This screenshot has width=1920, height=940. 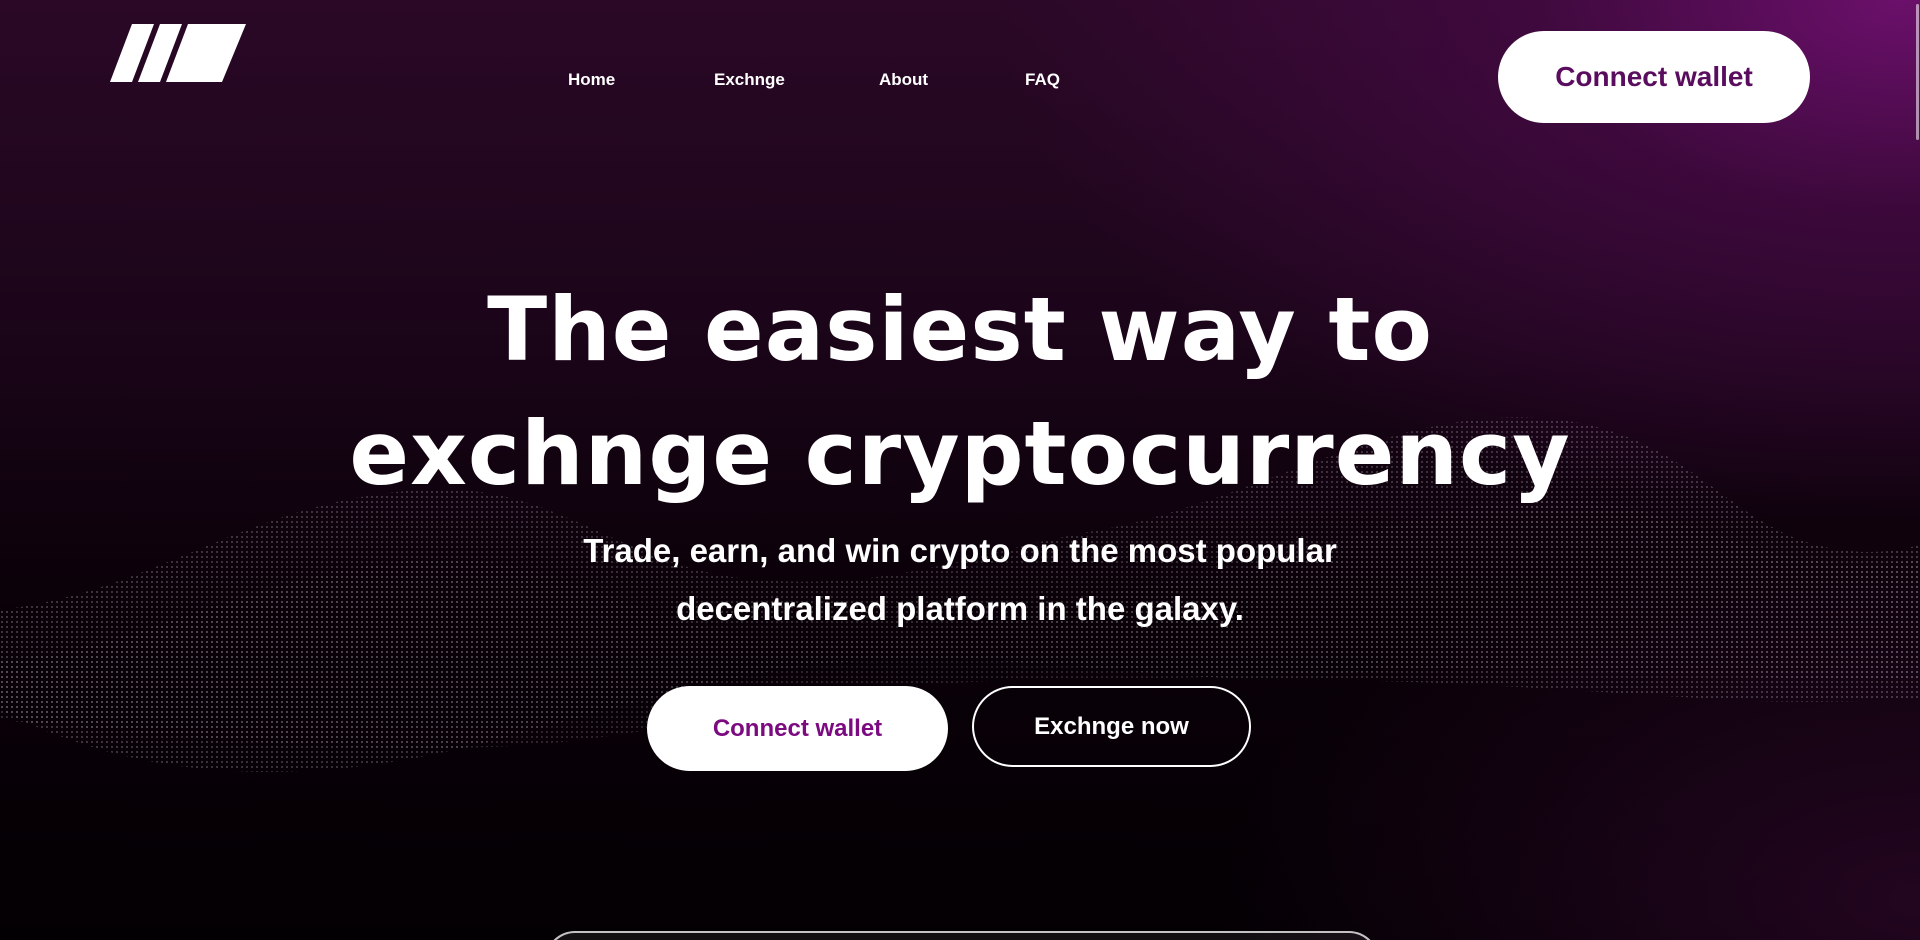 What do you see at coordinates (1654, 77) in the screenshot?
I see `connect-wallet-button-header: Connect wallet` at bounding box center [1654, 77].